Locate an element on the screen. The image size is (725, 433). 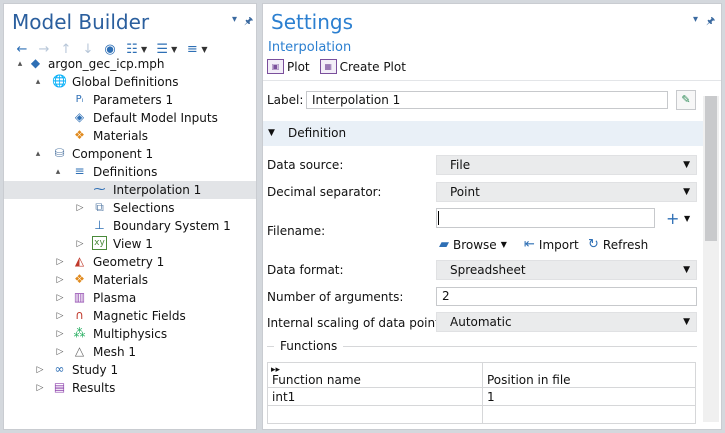
data-format-select: Spreadsheet ▼ is located at coordinates (566, 270).